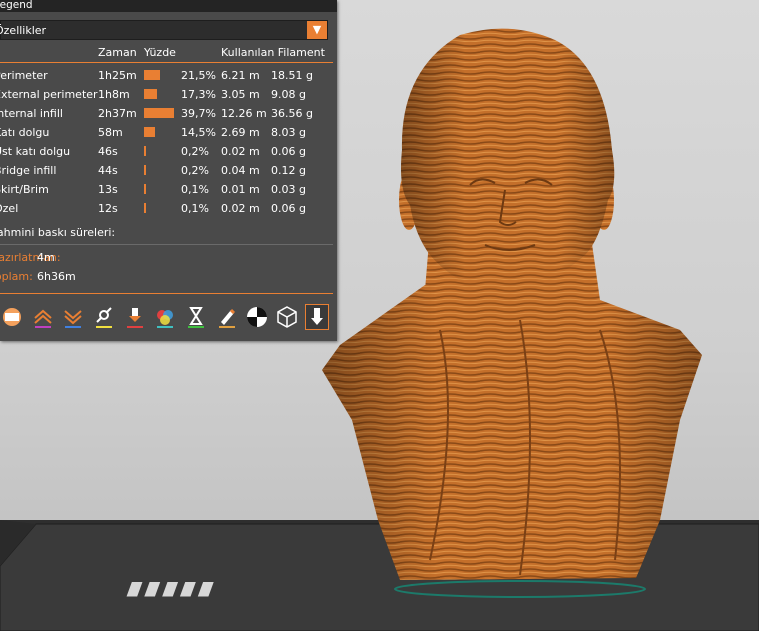 The image size is (759, 631). I want to click on feature-row: Perimeter 1h25m 21,5% 6.21 m 18.51 g, so click(168, 76).